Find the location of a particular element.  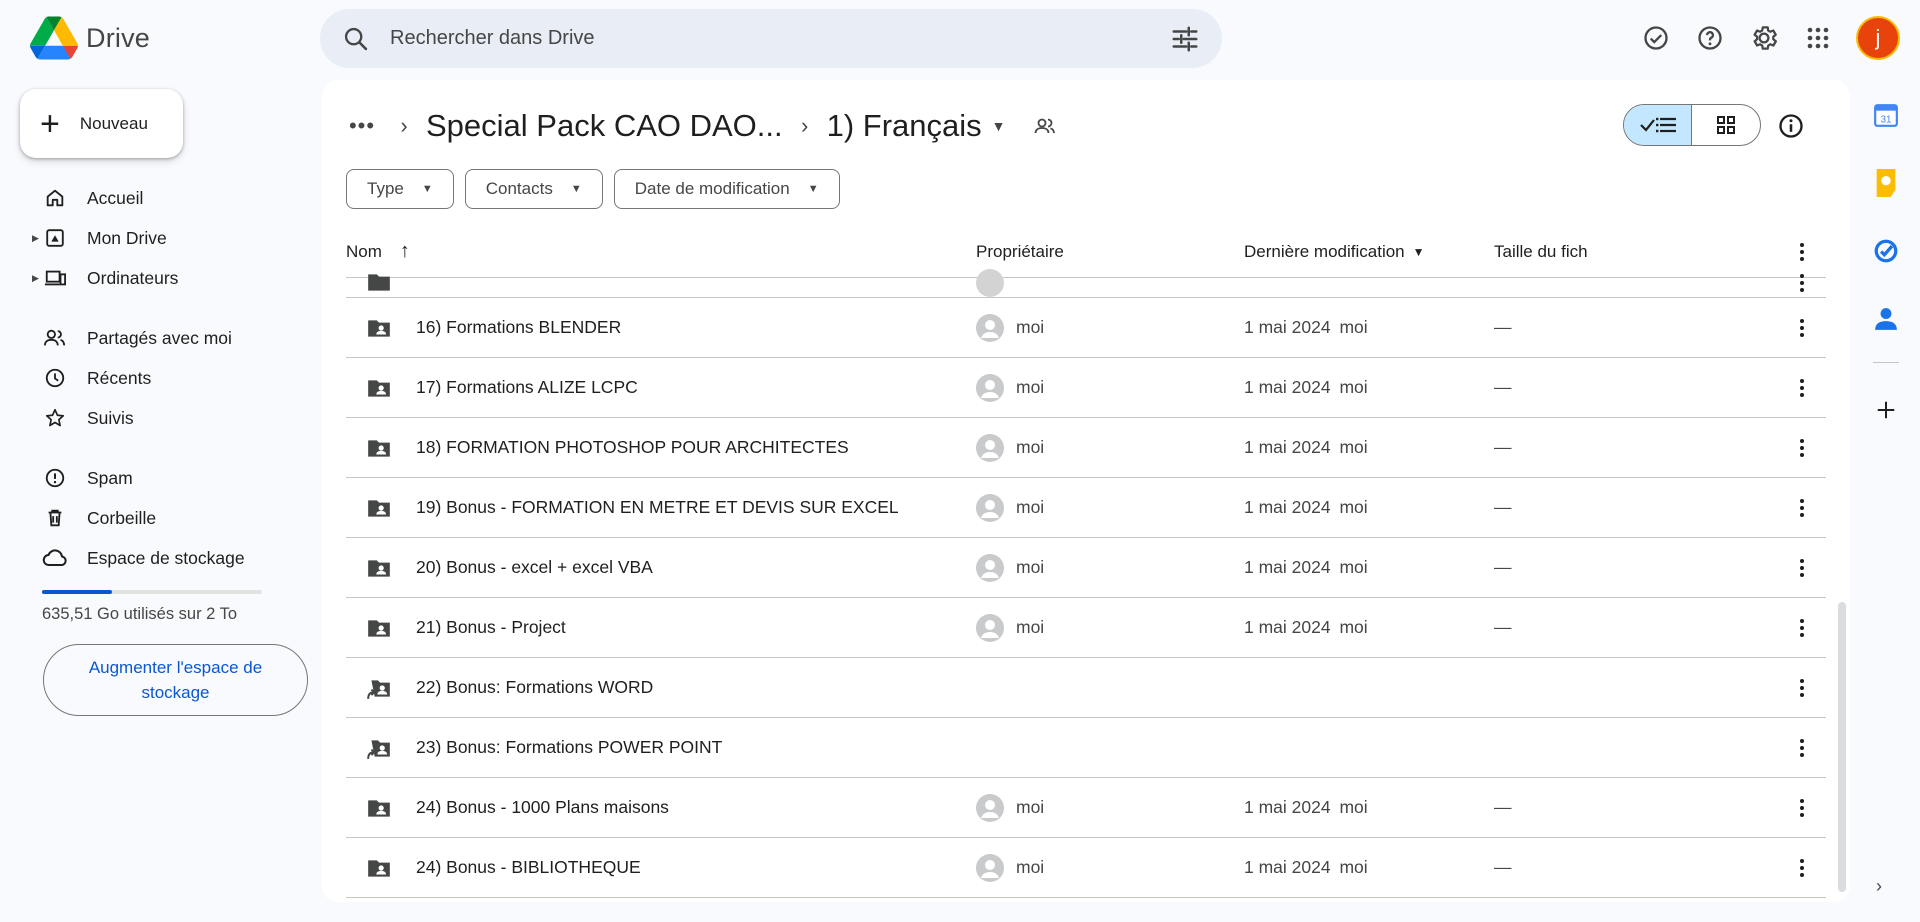

view-toggle is located at coordinates (1692, 125).